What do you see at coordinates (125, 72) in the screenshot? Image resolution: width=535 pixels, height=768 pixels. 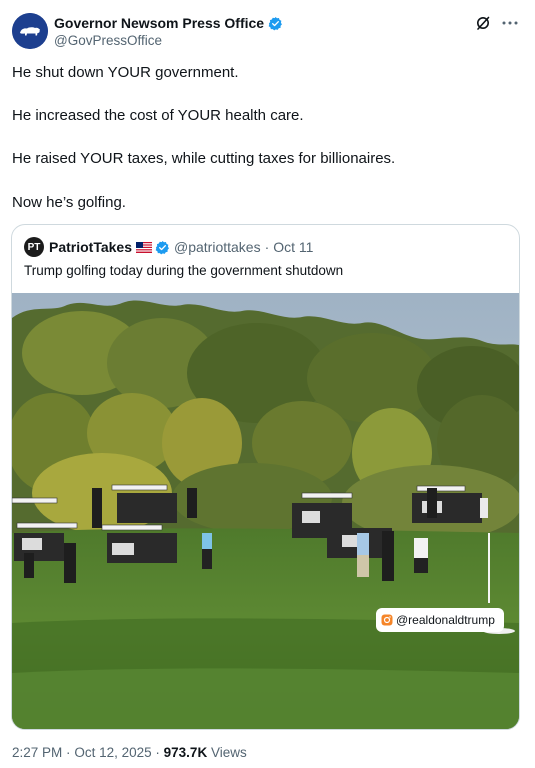 I see `post-text-line-1: He shut down YOUR government.` at bounding box center [125, 72].